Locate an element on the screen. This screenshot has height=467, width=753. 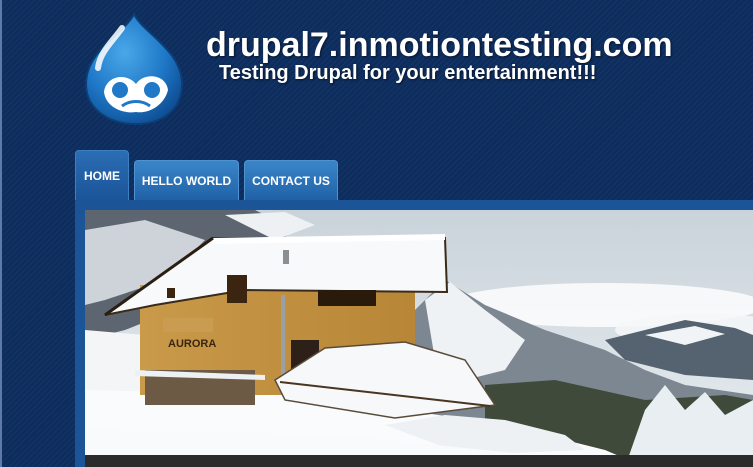
site-slogan: Testing Drupal for your entertainment!!! is located at coordinates (408, 73).